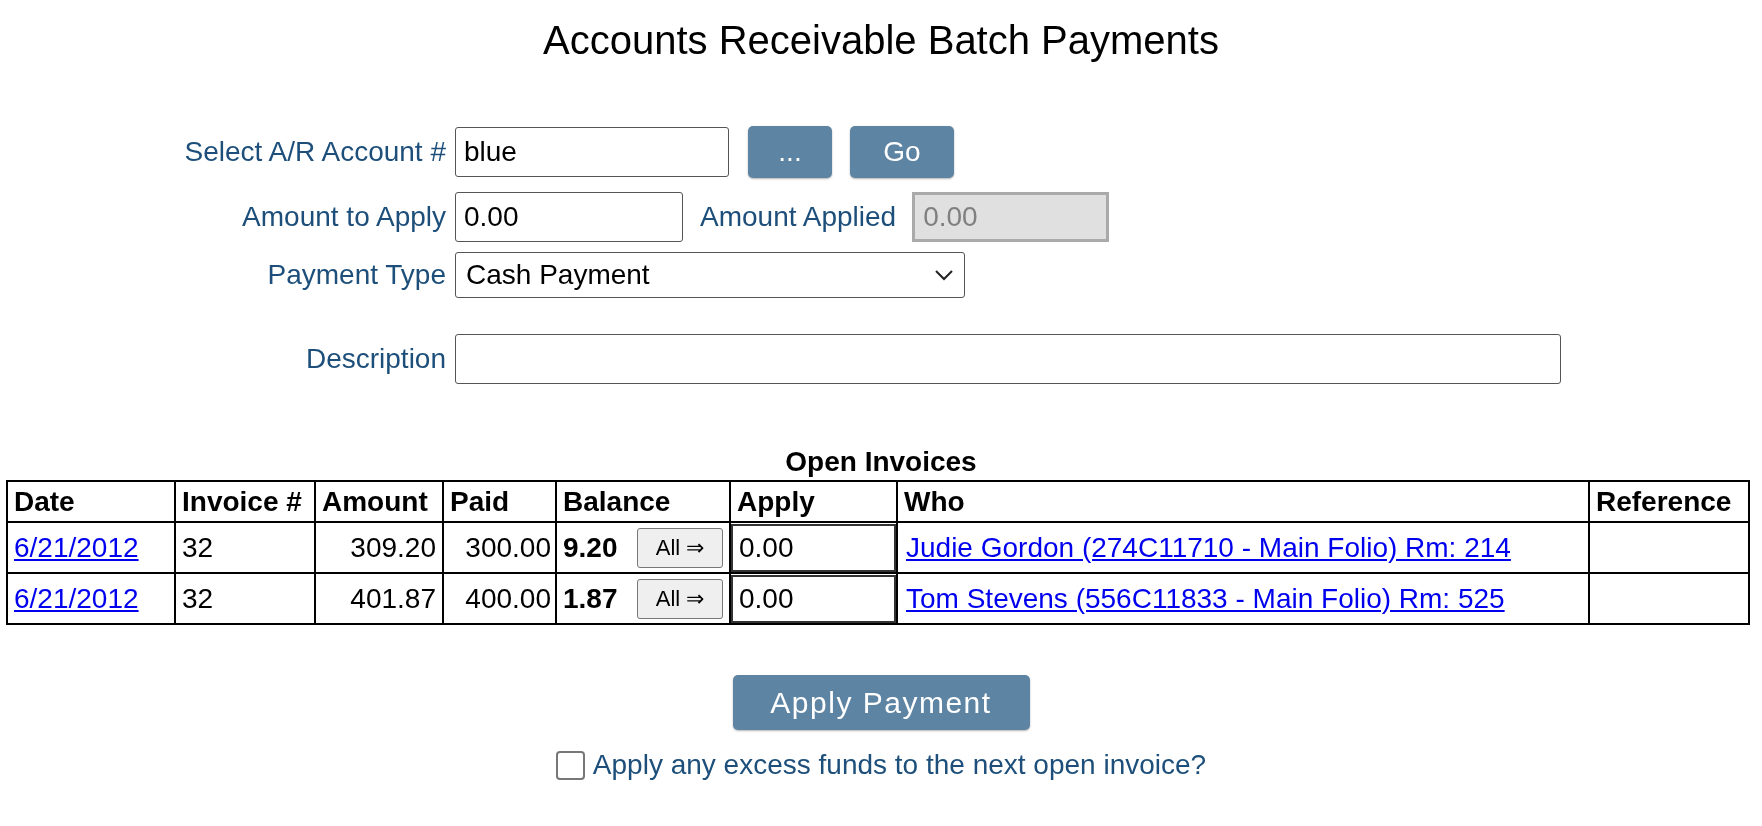 Image resolution: width=1762 pixels, height=826 pixels. Describe the element at coordinates (315, 152) in the screenshot. I see `field-label: Select A/R Account #` at that location.